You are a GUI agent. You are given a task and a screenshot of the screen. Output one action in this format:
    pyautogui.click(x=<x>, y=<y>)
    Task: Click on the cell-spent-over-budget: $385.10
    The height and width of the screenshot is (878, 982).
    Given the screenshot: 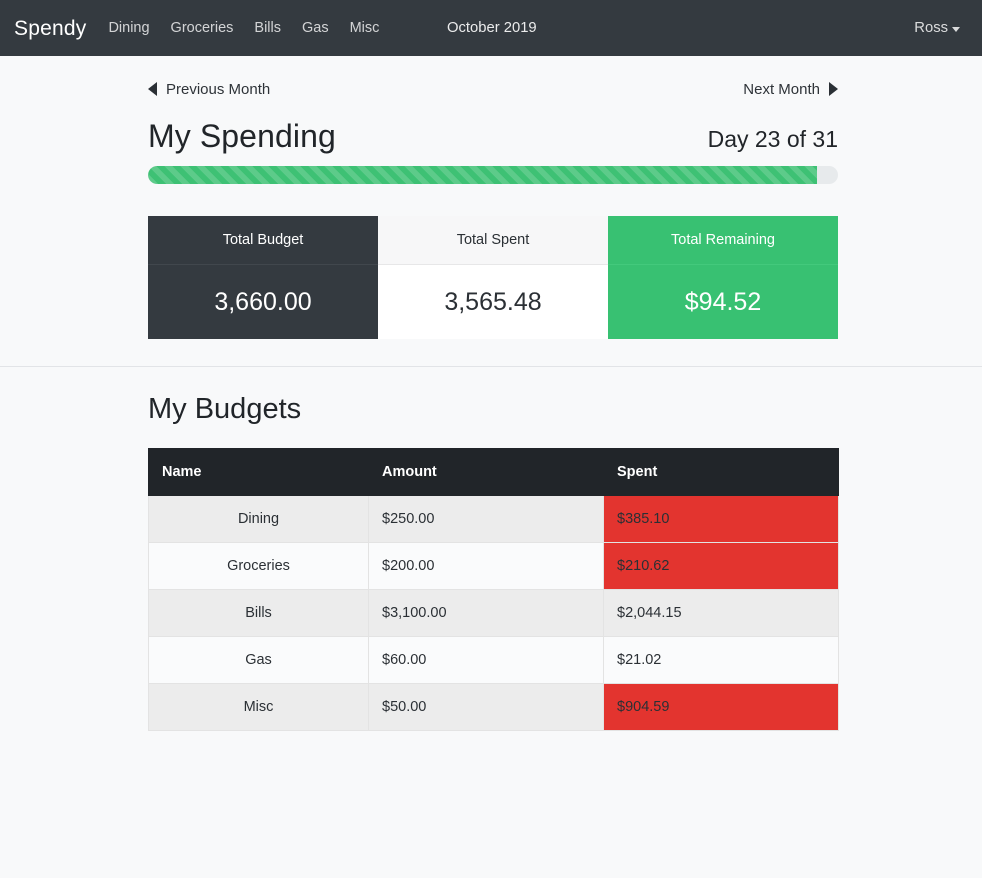 What is the action you would take?
    pyautogui.click(x=721, y=519)
    